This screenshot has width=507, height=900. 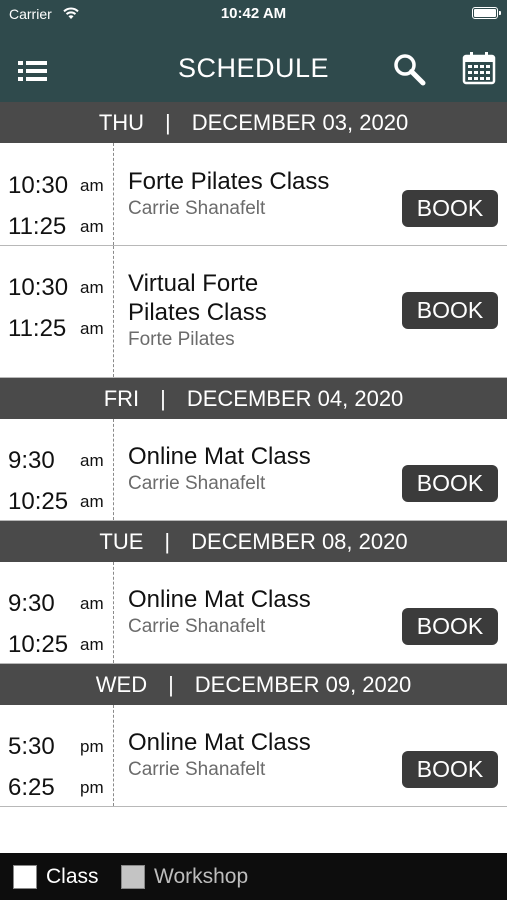 I want to click on day-weekday: TUE, so click(x=121, y=541).